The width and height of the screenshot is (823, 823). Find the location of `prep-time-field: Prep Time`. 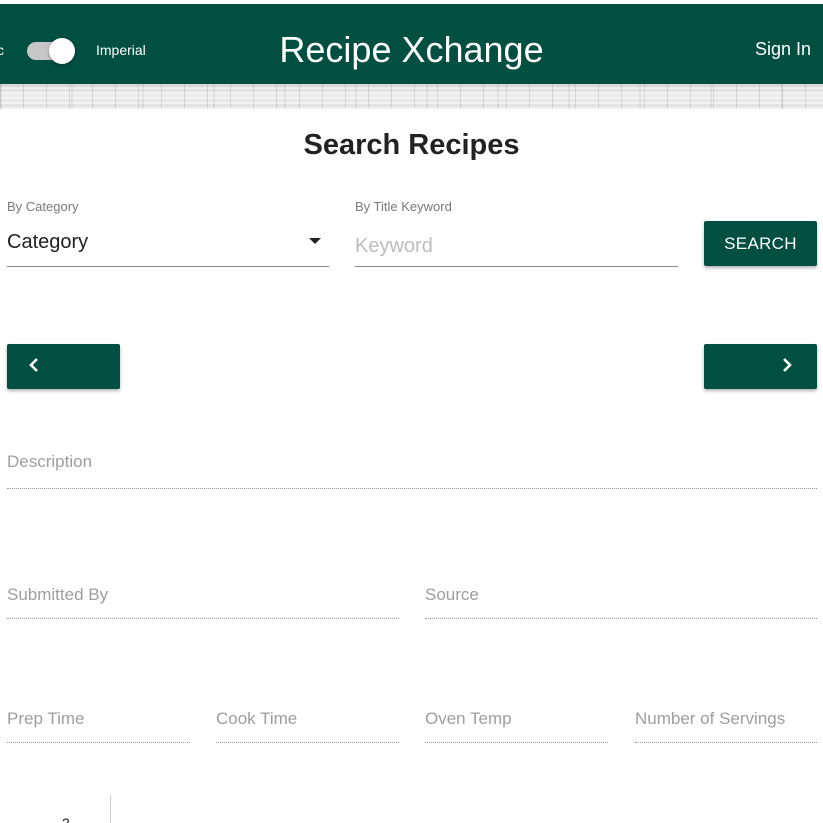

prep-time-field: Prep Time is located at coordinates (98, 724).